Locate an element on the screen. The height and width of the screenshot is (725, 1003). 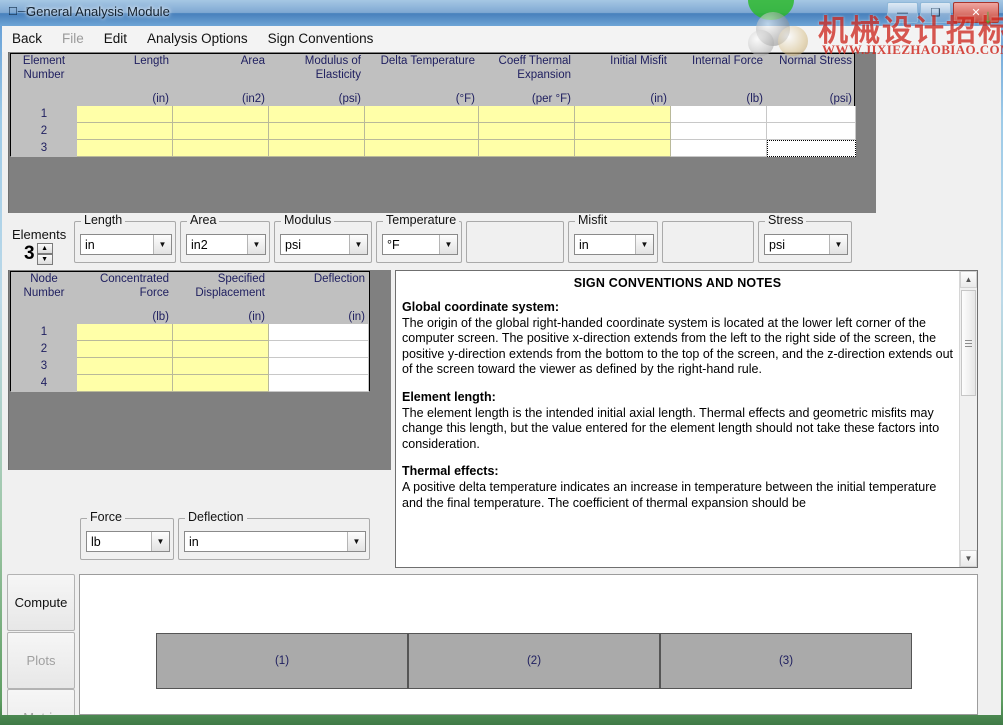
cell-normal-stress-selected is located at coordinates (811, 148).